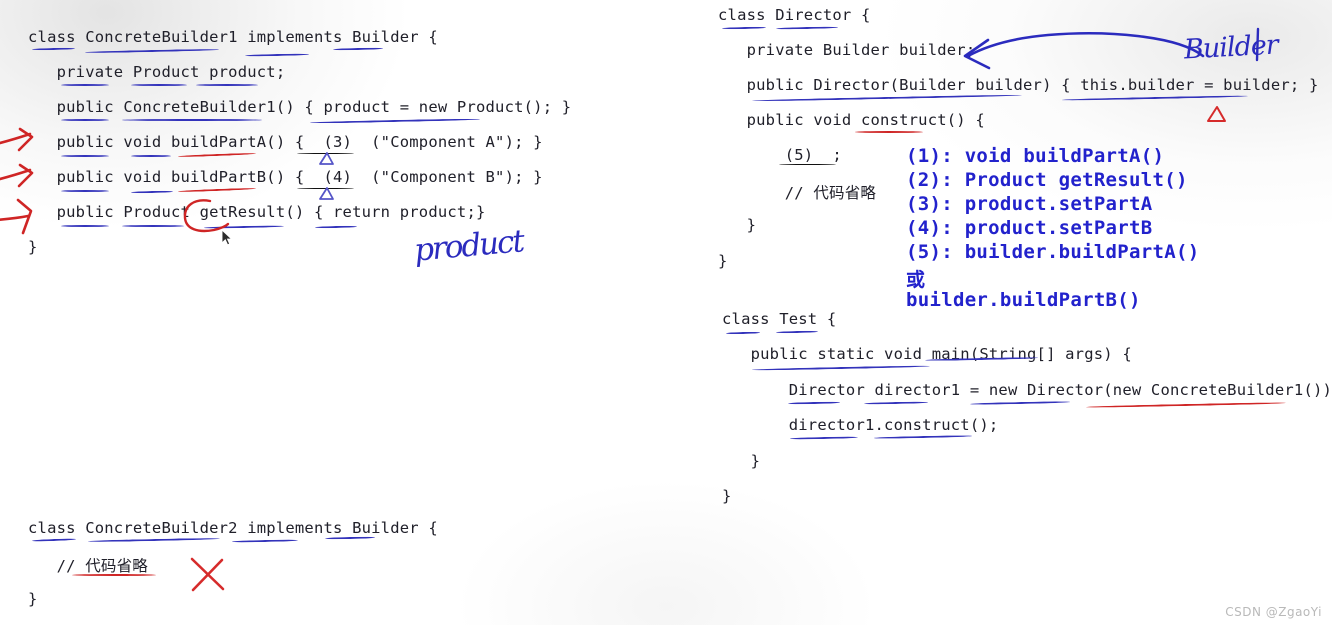 Image resolution: width=1332 pixels, height=625 pixels. Describe the element at coordinates (916, 280) in the screenshot. I see `answer-item-or: 或` at that location.